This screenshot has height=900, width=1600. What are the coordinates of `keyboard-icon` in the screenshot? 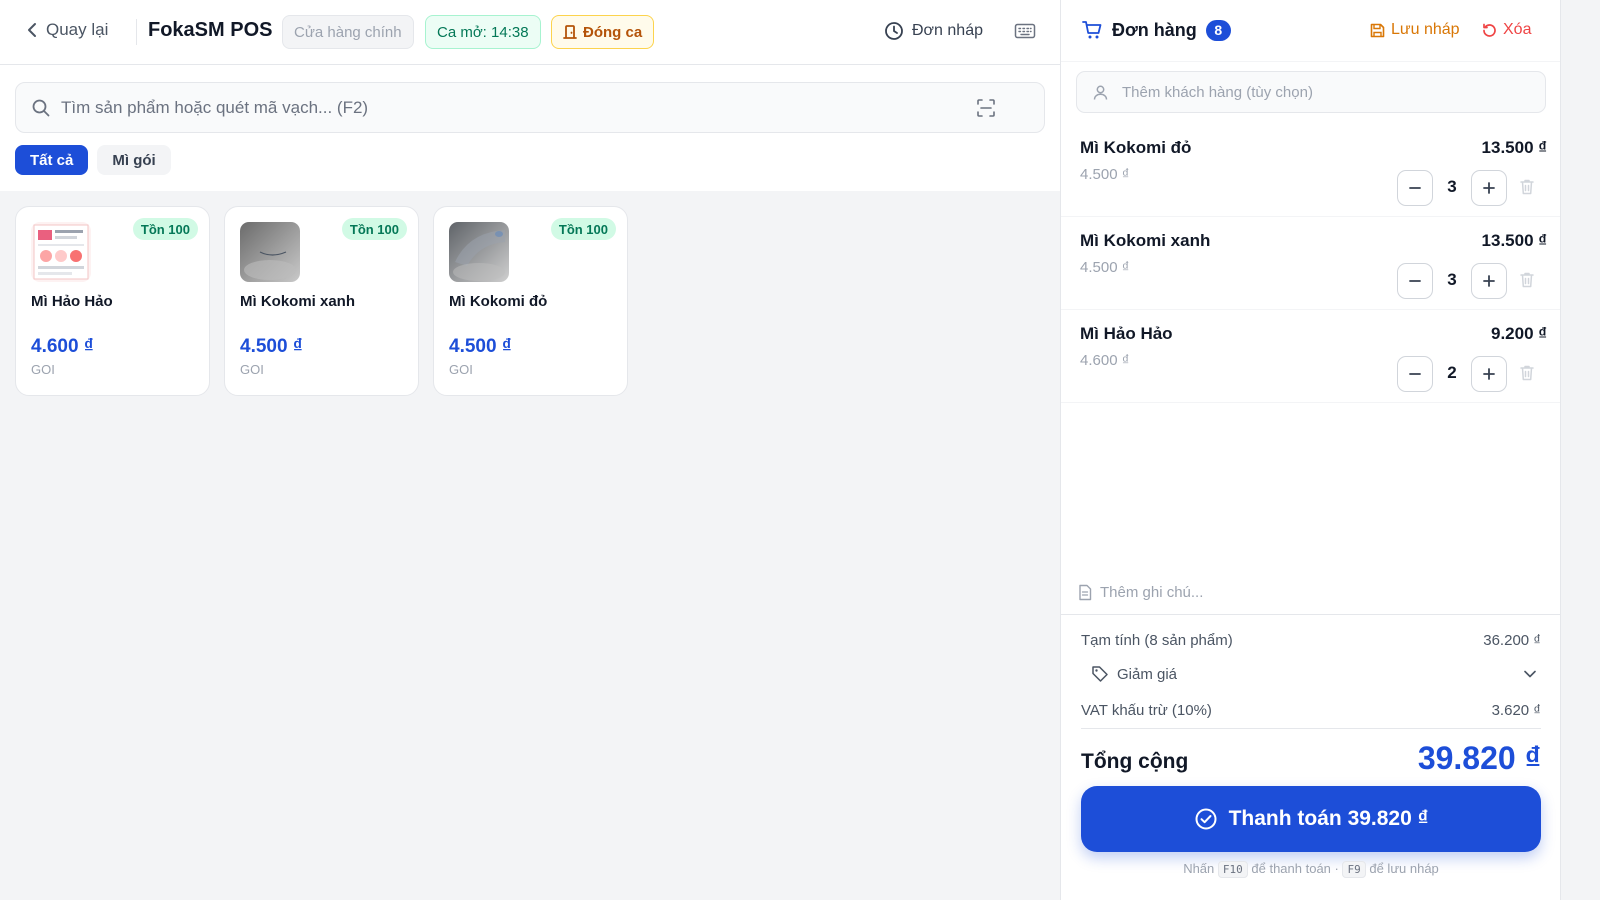 It's located at (1025, 31).